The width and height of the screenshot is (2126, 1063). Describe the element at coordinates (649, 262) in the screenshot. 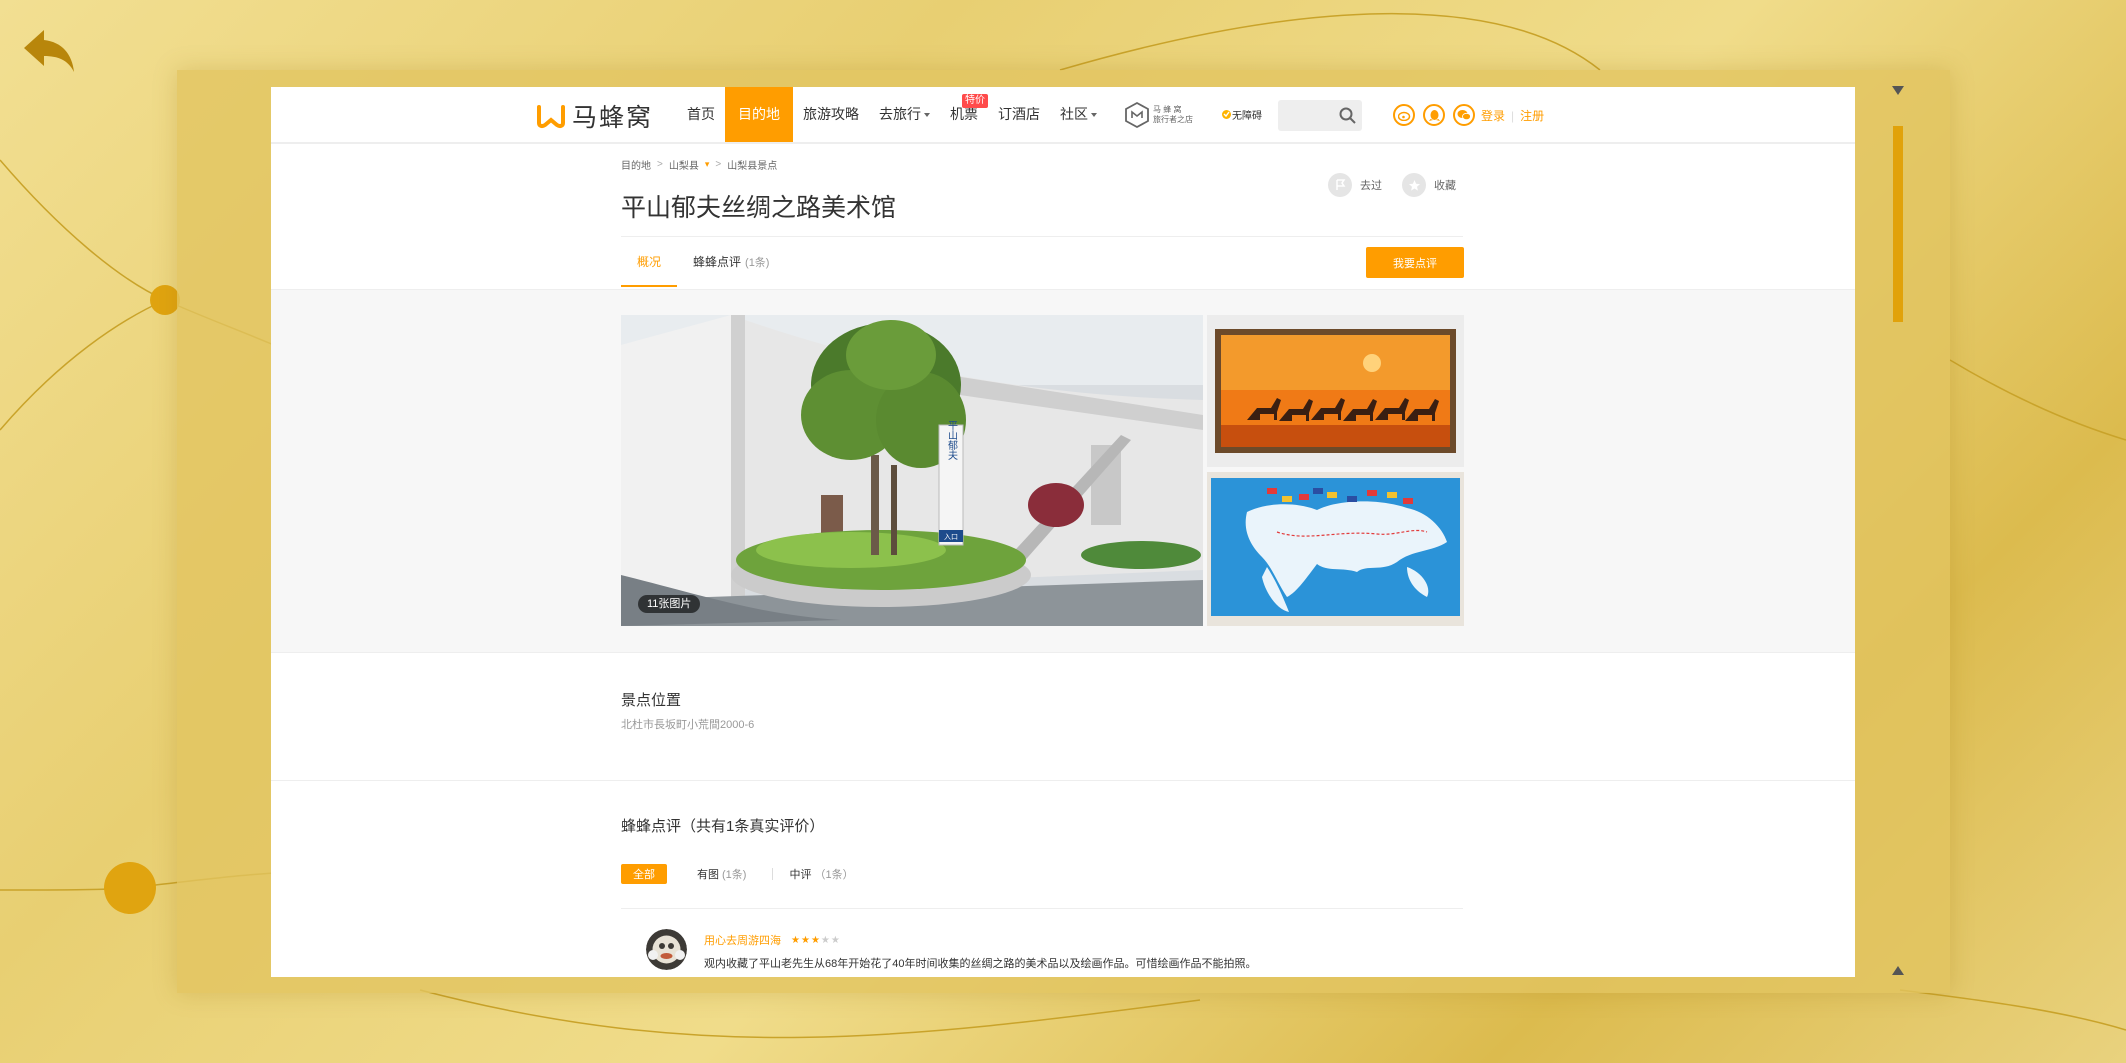

I see `tab-overview: 概况` at that location.